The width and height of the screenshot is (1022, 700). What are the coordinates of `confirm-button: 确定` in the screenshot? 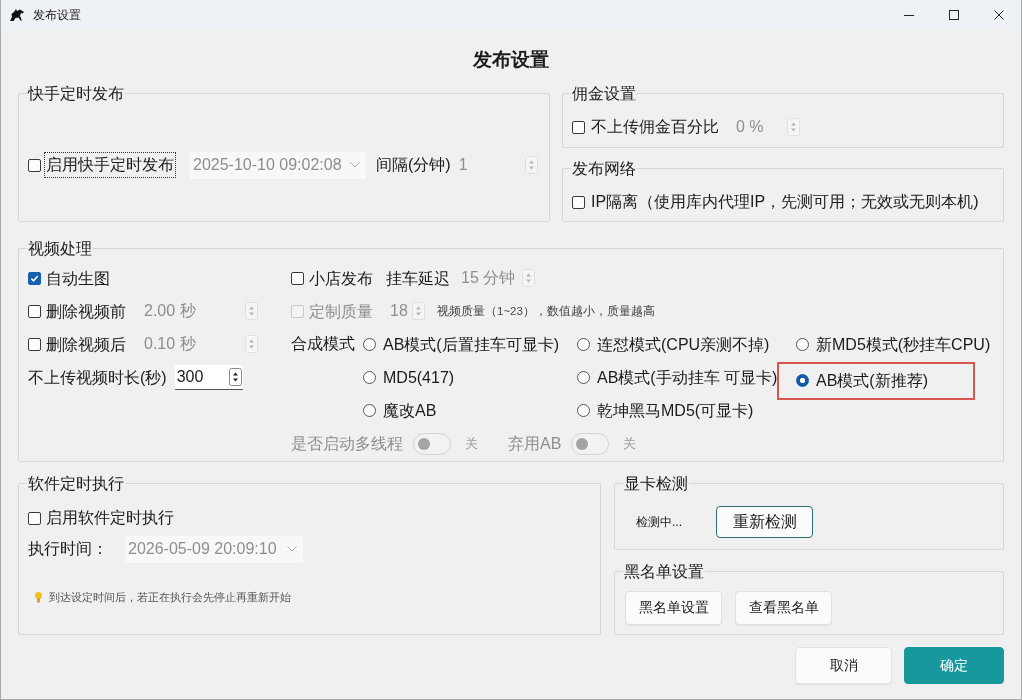 It's located at (954, 665).